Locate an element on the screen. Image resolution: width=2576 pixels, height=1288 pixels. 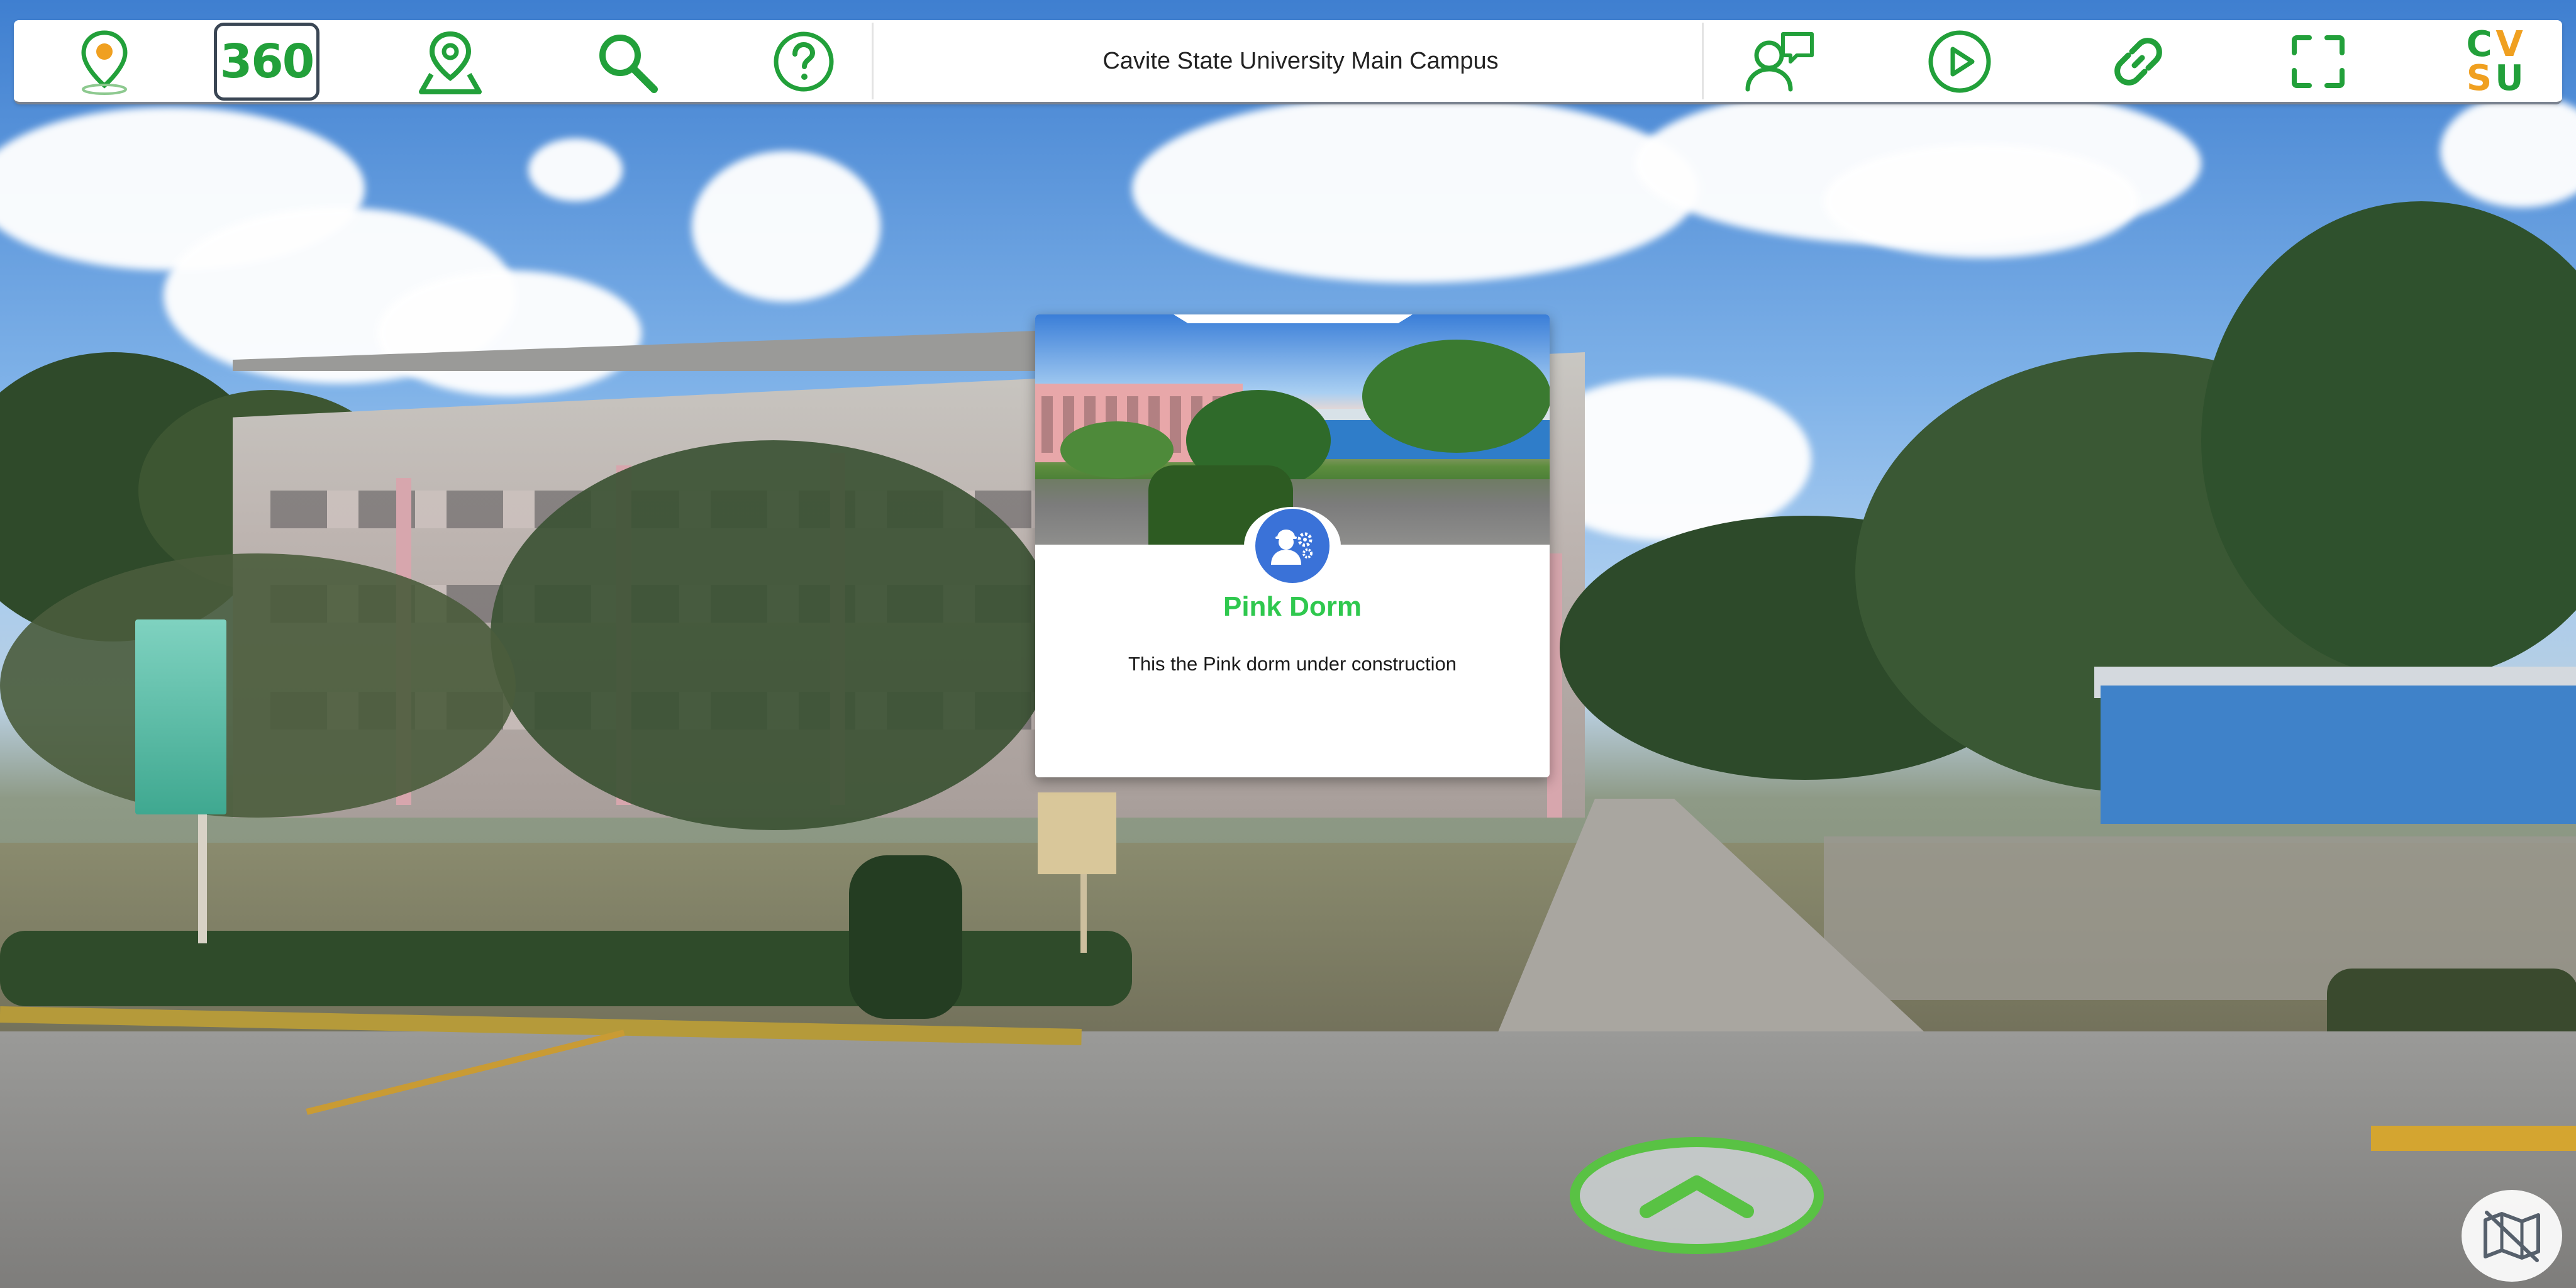
page-title: Cavite State University Main Campus is located at coordinates (1300, 60).